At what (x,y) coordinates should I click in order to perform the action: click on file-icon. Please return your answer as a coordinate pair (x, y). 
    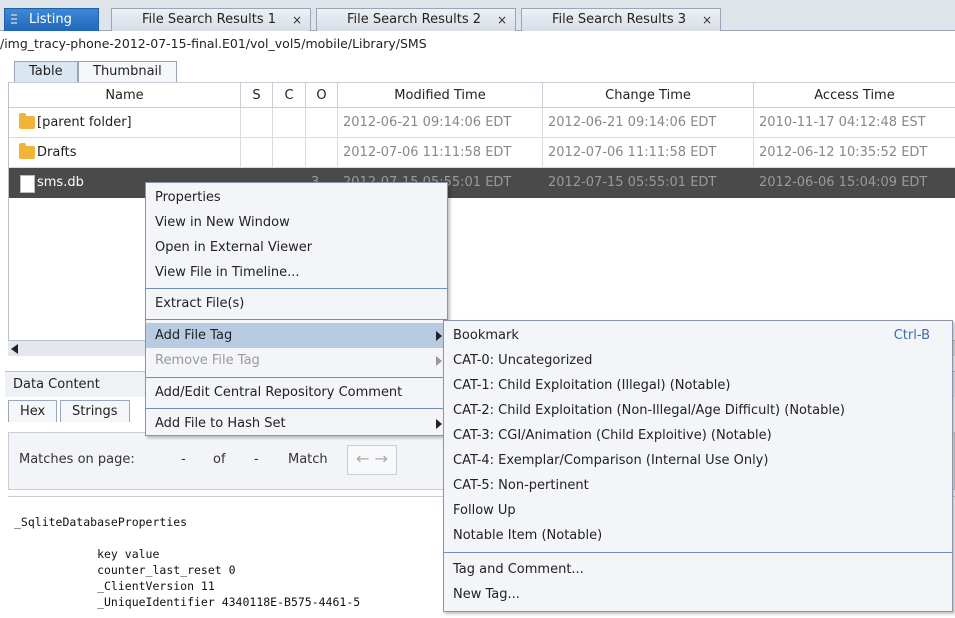
    Looking at the image, I should click on (27, 184).